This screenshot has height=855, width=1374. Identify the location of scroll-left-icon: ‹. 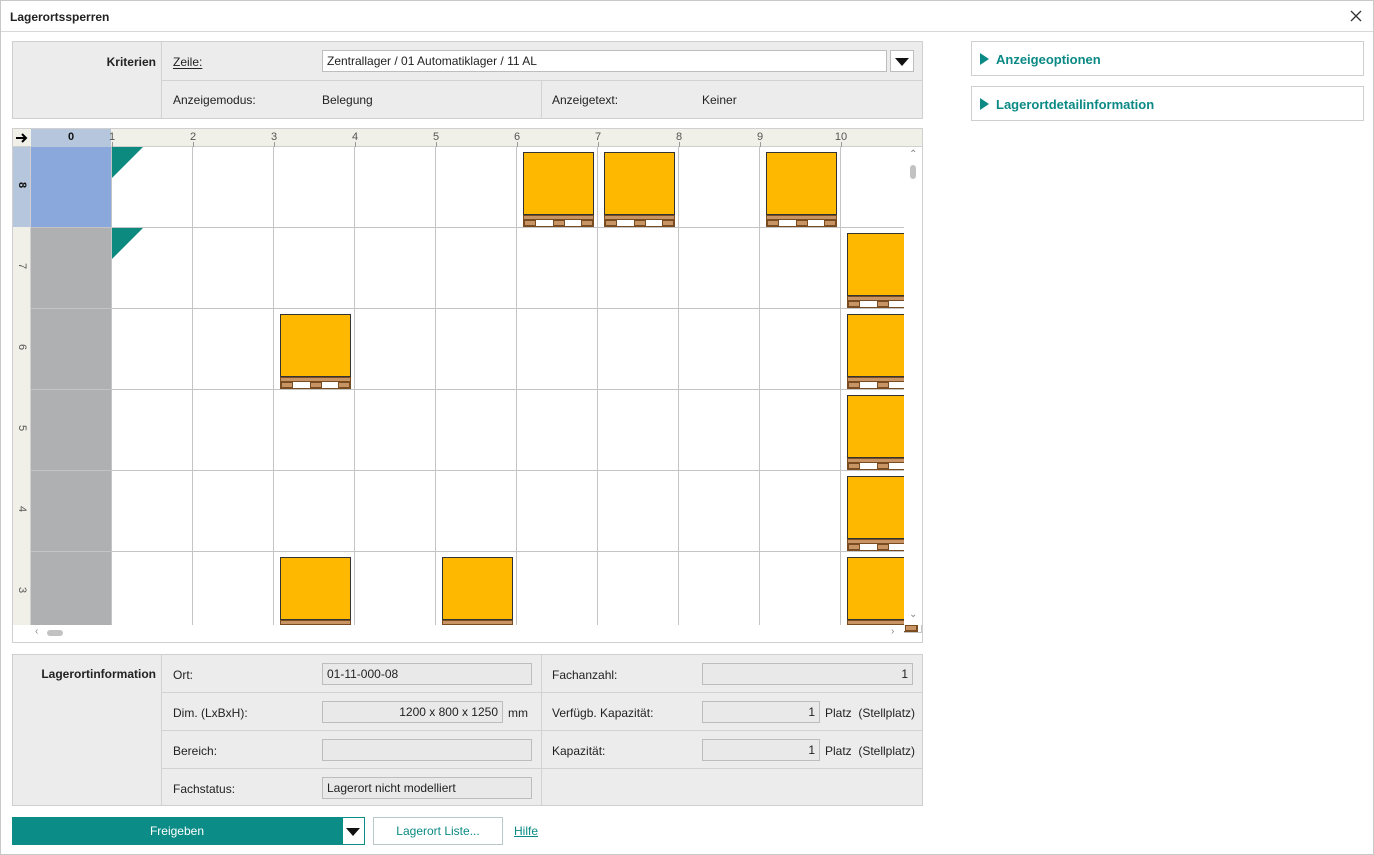
(36, 631).